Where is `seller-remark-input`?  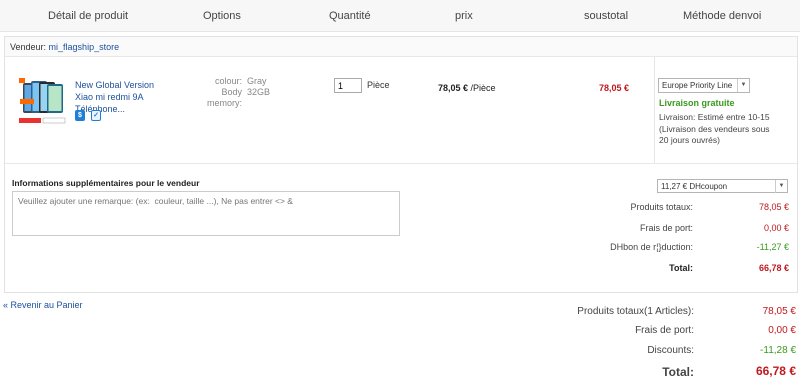
seller-remark-input is located at coordinates (206, 213).